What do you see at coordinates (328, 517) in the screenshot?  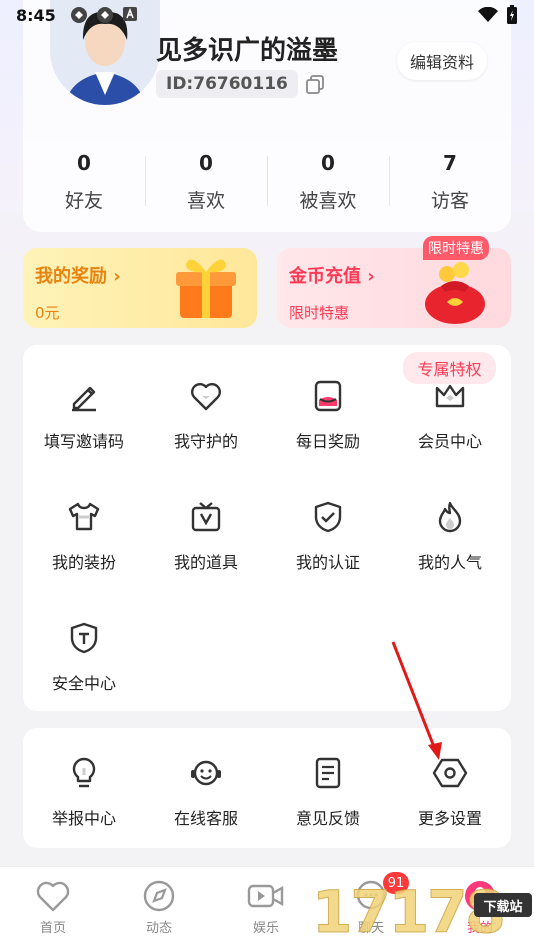 I see `verified-shield-icon` at bounding box center [328, 517].